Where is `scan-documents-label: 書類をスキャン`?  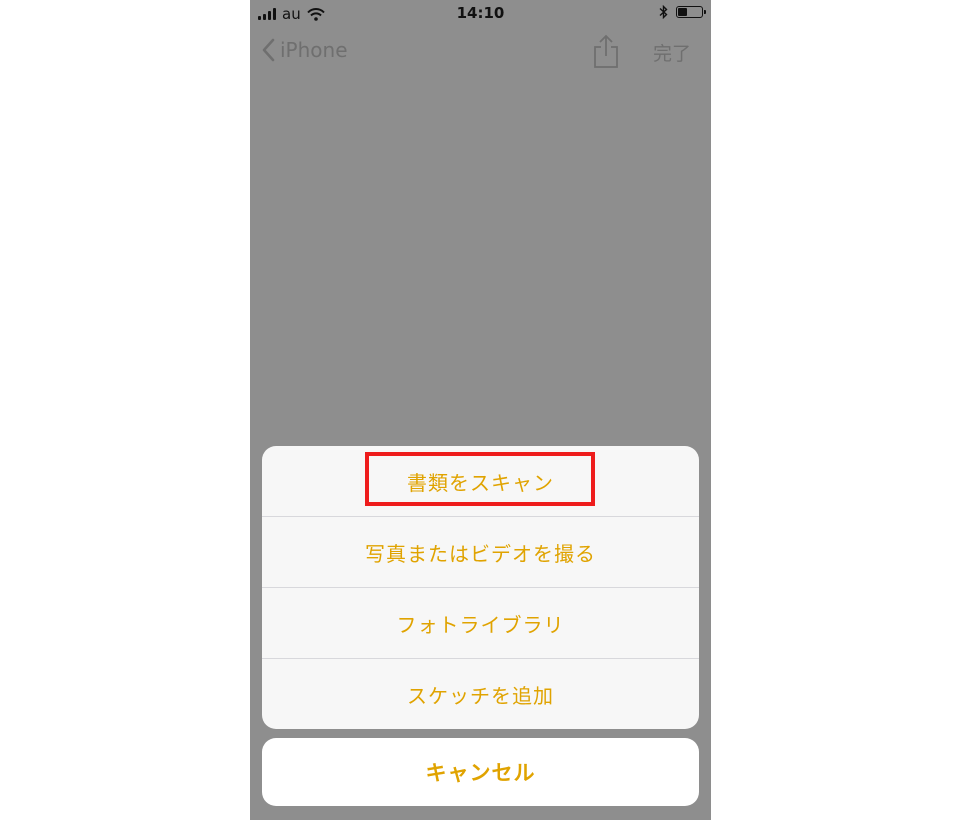
scan-documents-label: 書類をスキャン is located at coordinates (480, 482).